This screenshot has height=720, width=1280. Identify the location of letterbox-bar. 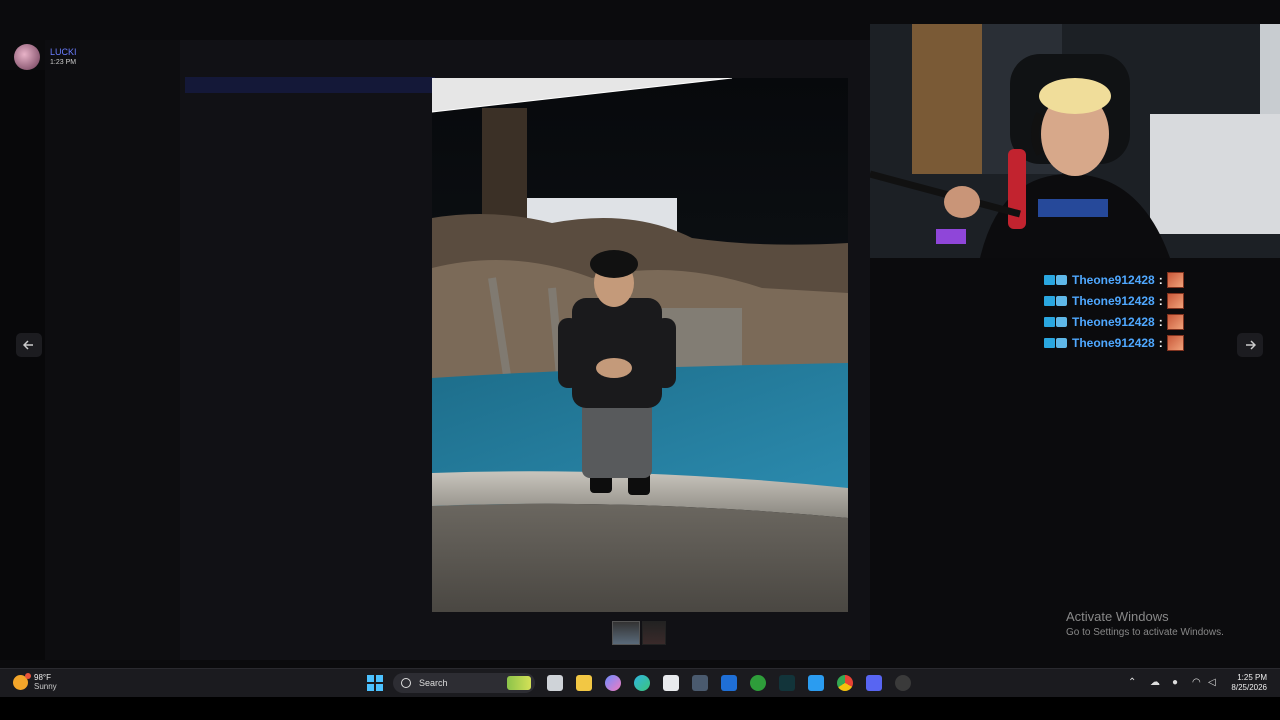
(640, 708).